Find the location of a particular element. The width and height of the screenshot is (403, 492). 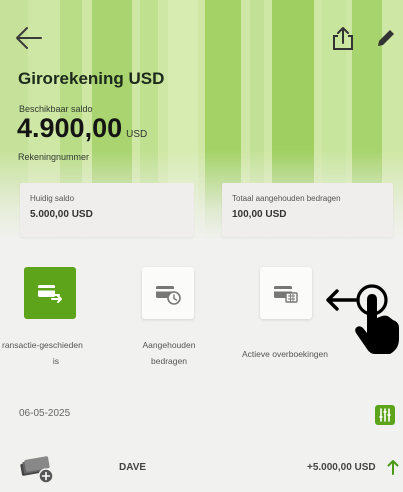

transaction-history-label: ransactie-geschieden is located at coordinates (42, 345).